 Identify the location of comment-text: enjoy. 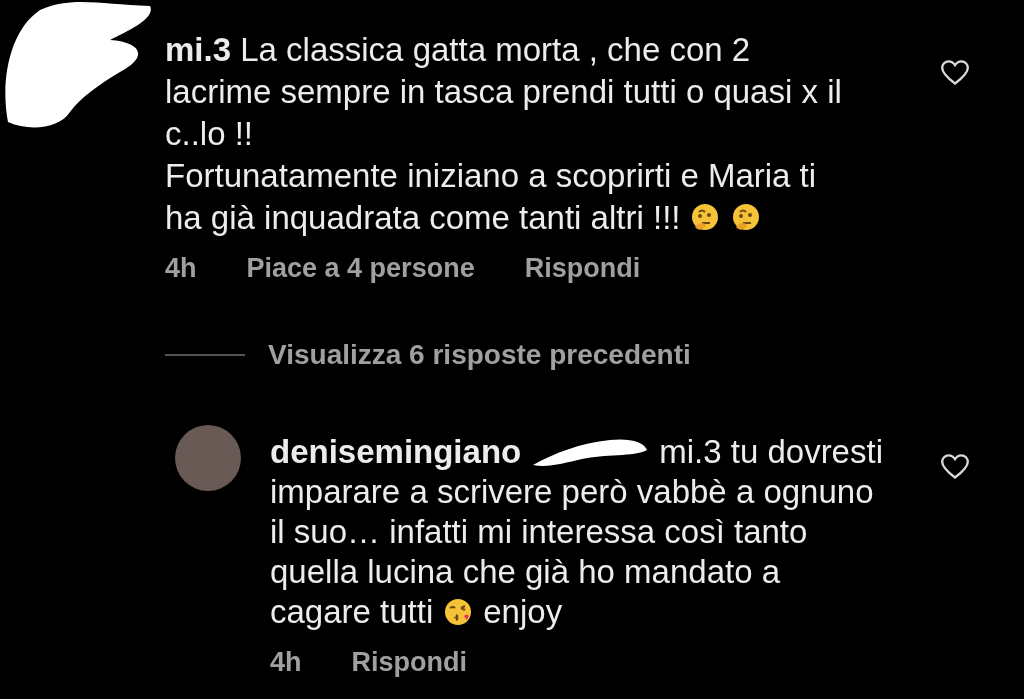
(523, 612).